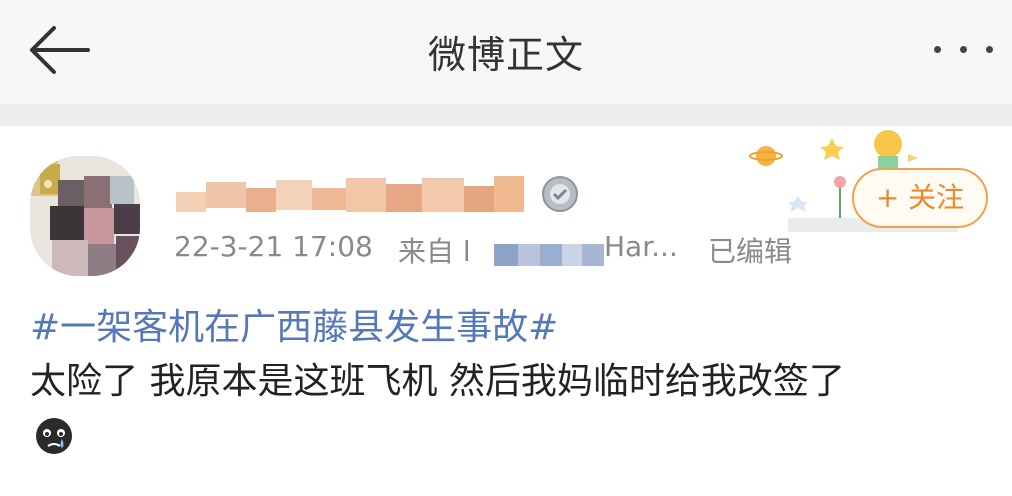 The width and height of the screenshot is (1012, 496). I want to click on follow-button: + 关注, so click(920, 198).